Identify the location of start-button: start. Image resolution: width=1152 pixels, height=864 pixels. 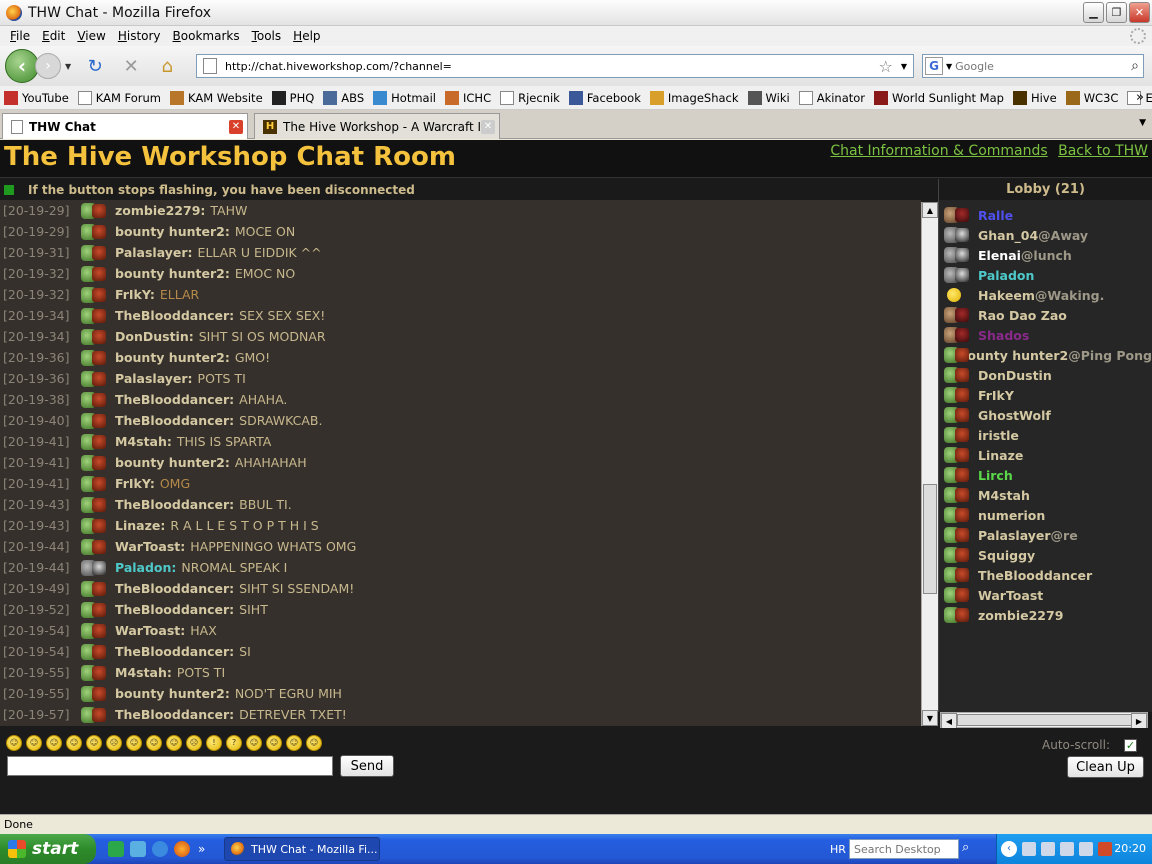
(48, 849).